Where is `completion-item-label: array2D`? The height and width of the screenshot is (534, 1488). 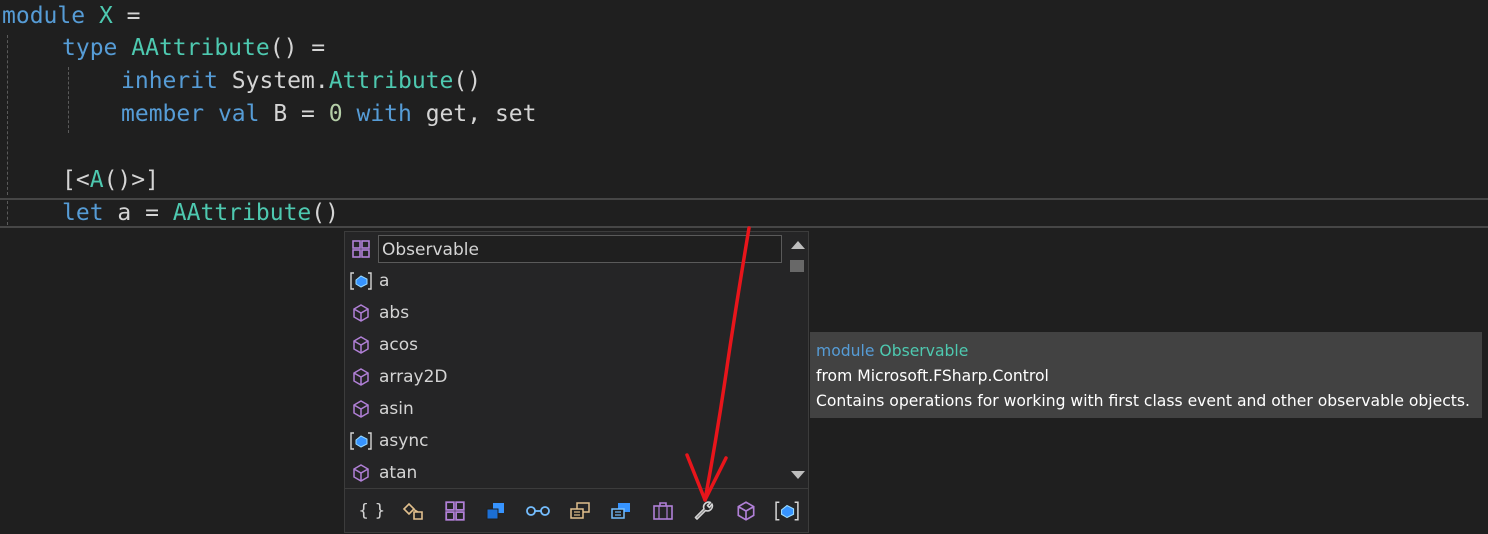 completion-item-label: array2D is located at coordinates (413, 377).